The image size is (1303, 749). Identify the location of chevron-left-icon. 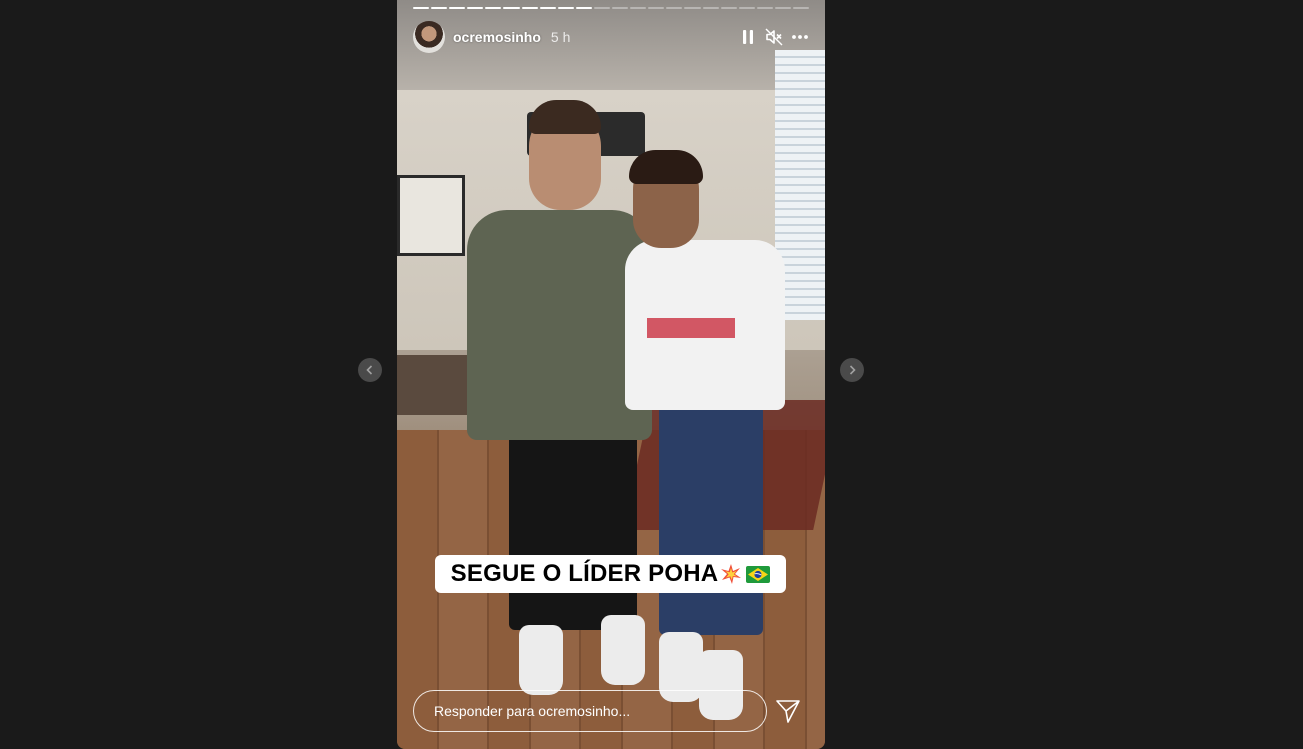
(369, 370).